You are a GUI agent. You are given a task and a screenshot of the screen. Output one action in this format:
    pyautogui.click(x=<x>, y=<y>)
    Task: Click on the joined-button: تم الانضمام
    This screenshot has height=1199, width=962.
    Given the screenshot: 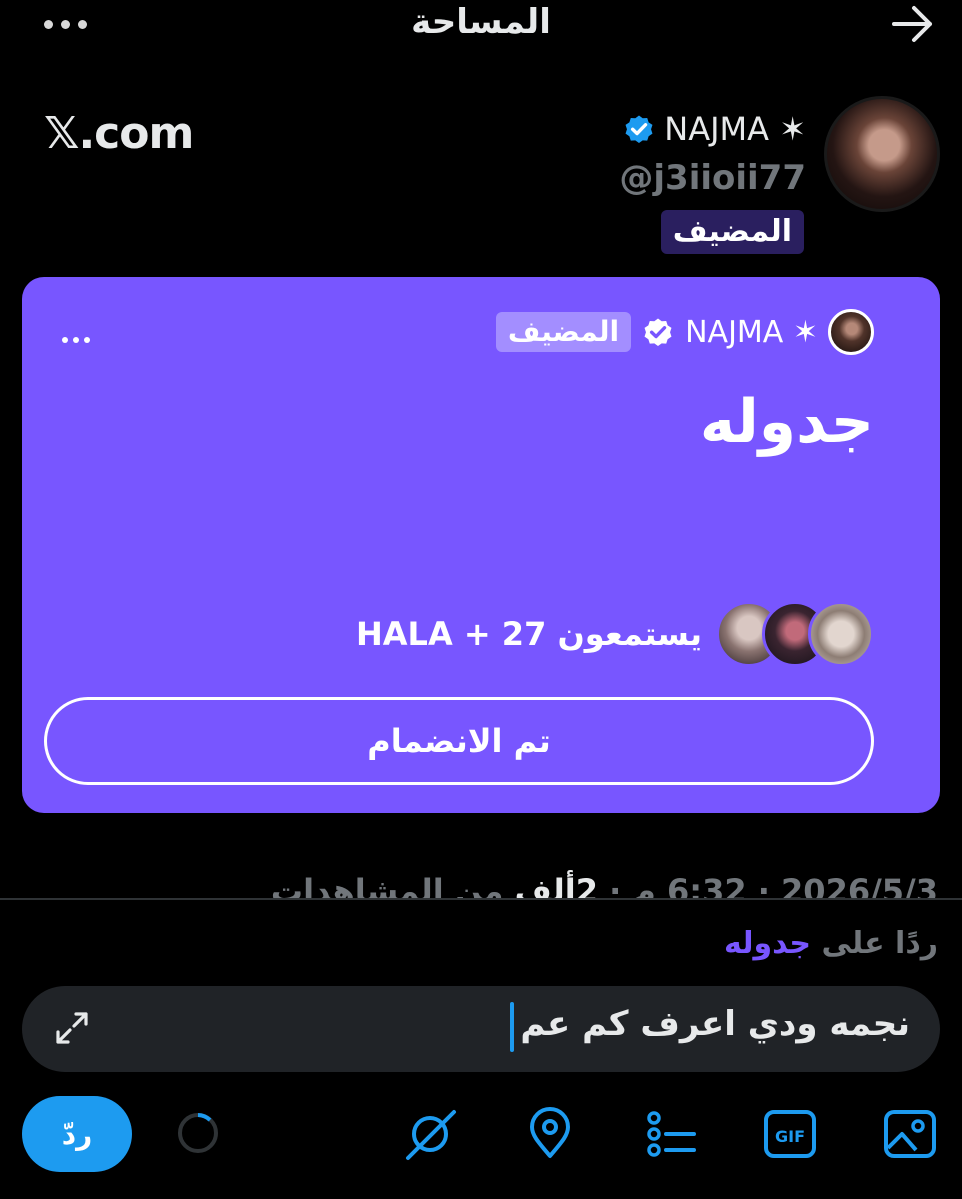 What is the action you would take?
    pyautogui.click(x=459, y=741)
    